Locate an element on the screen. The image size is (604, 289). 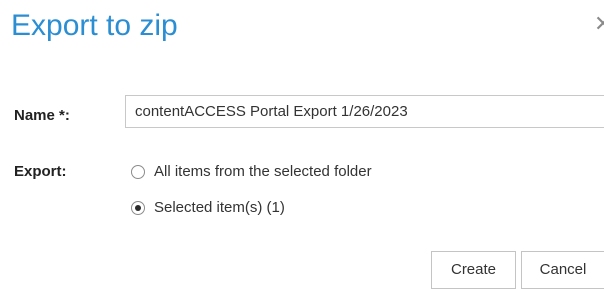
name-label: Name *: is located at coordinates (42, 115).